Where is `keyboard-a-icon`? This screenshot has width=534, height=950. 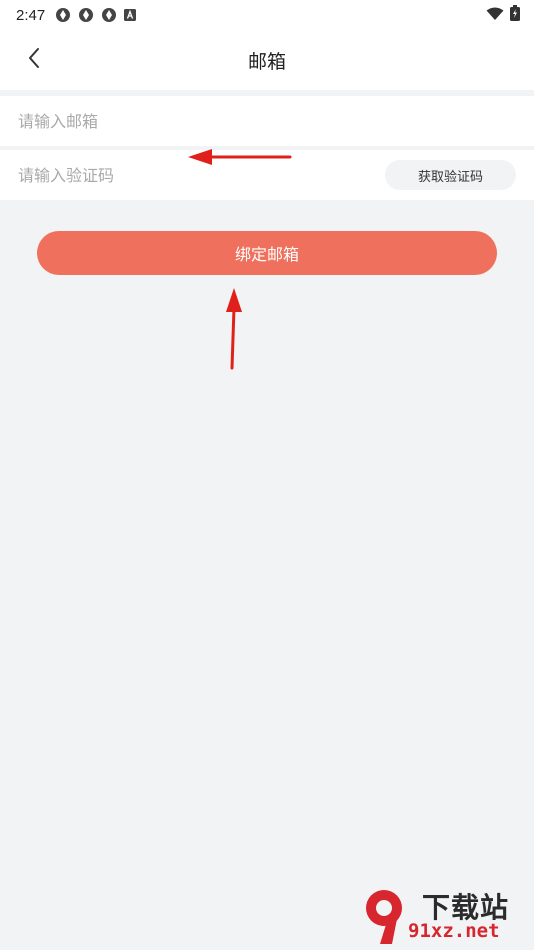
keyboard-a-icon is located at coordinates (130, 15).